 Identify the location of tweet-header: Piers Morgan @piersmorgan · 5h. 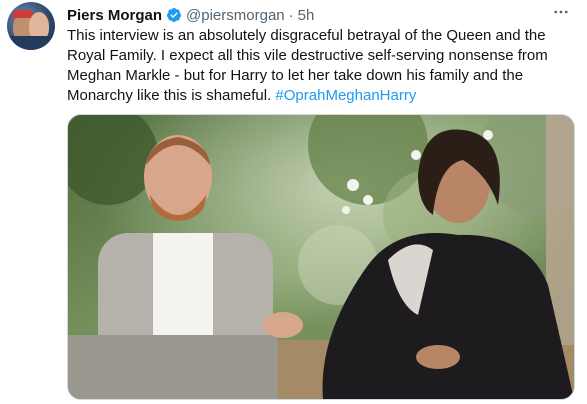
(190, 15).